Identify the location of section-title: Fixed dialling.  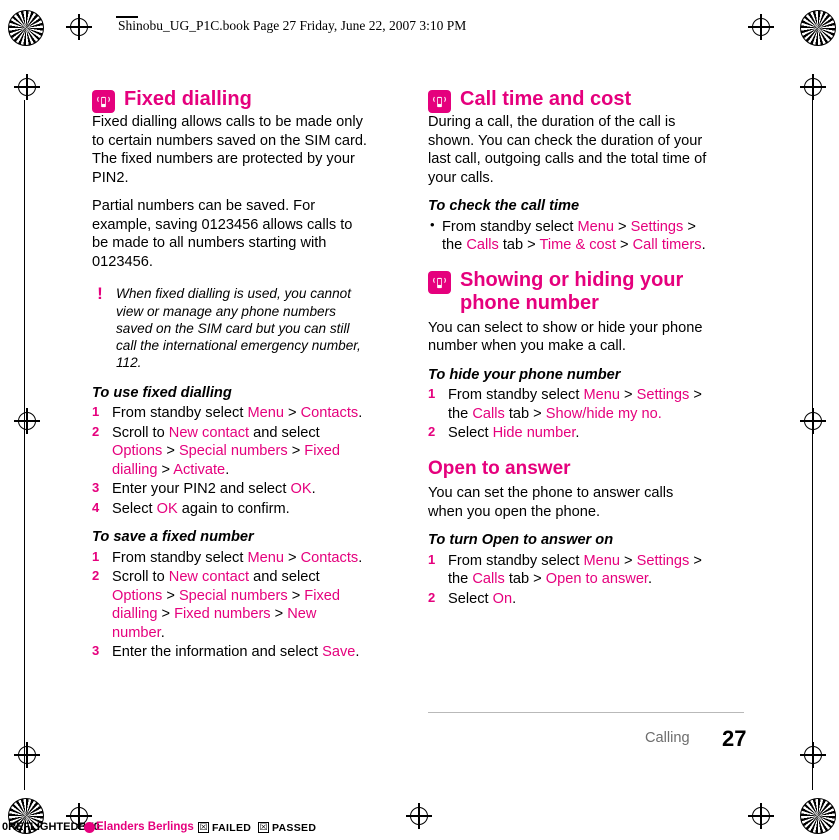
(188, 99).